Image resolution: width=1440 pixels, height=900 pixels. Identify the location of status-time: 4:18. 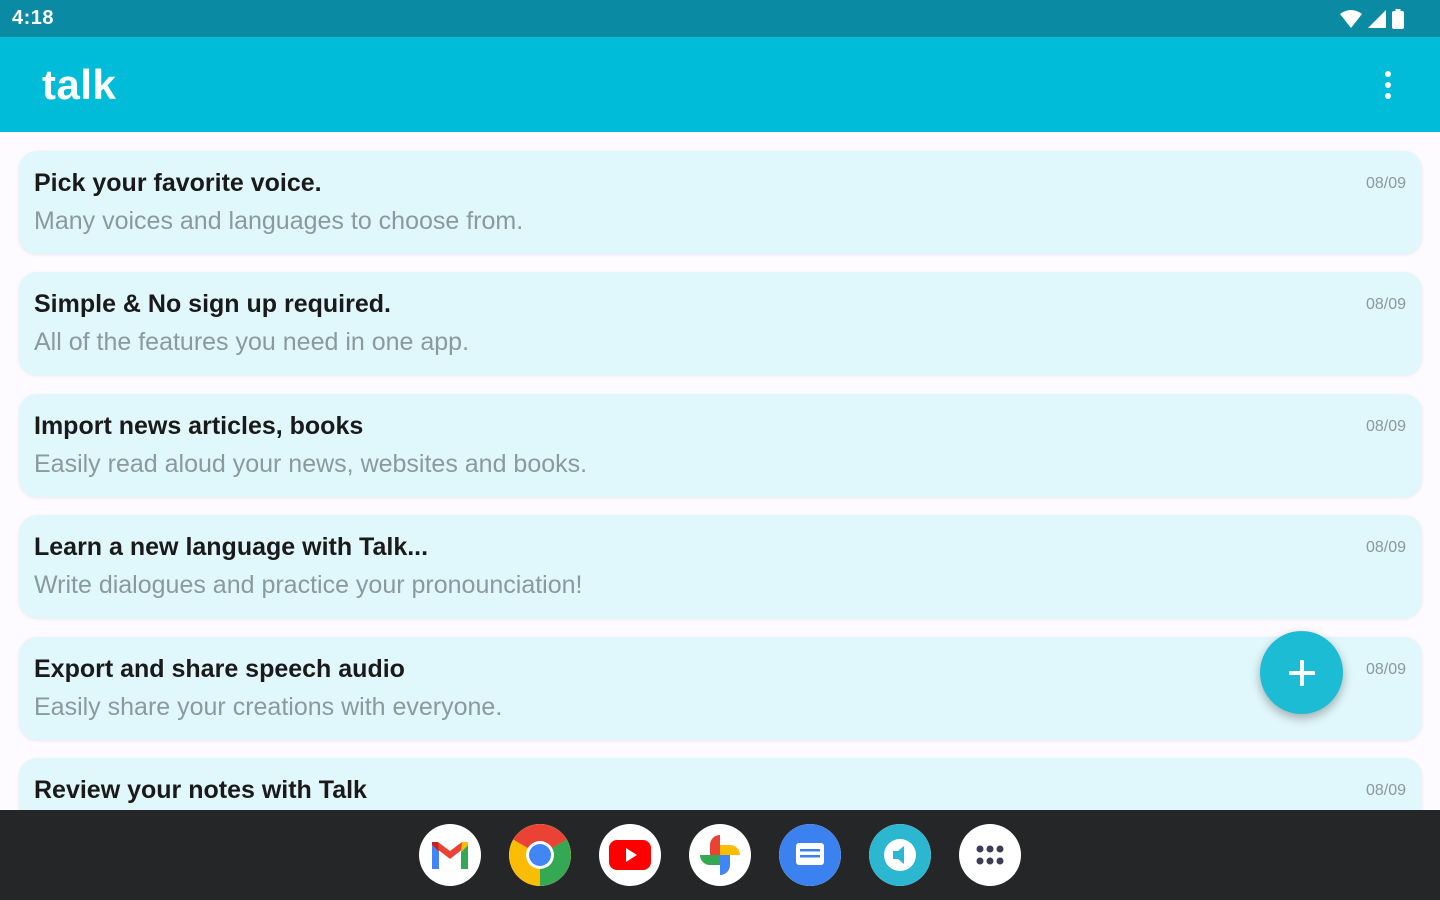
(33, 18).